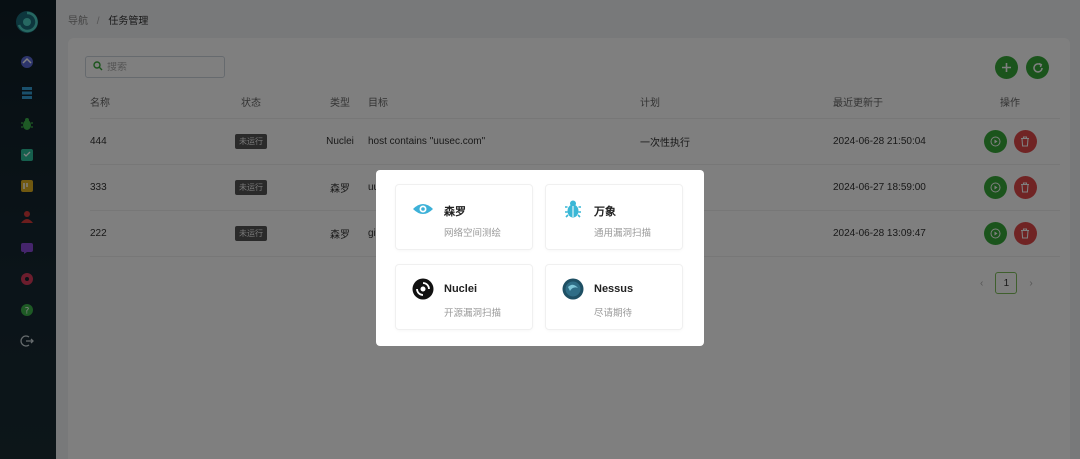 This screenshot has height=459, width=1080. Describe the element at coordinates (423, 209) in the screenshot. I see `eye-icon` at that location.